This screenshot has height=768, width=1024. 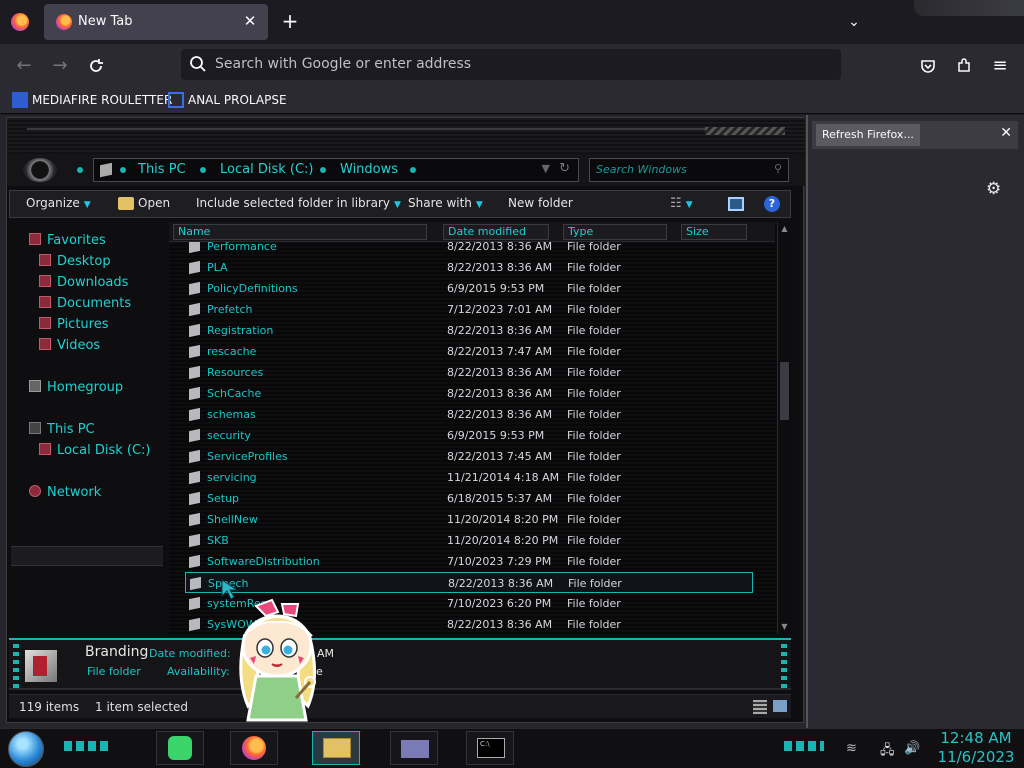 I want to click on volume-tray-icon: 🔊, so click(x=912, y=748).